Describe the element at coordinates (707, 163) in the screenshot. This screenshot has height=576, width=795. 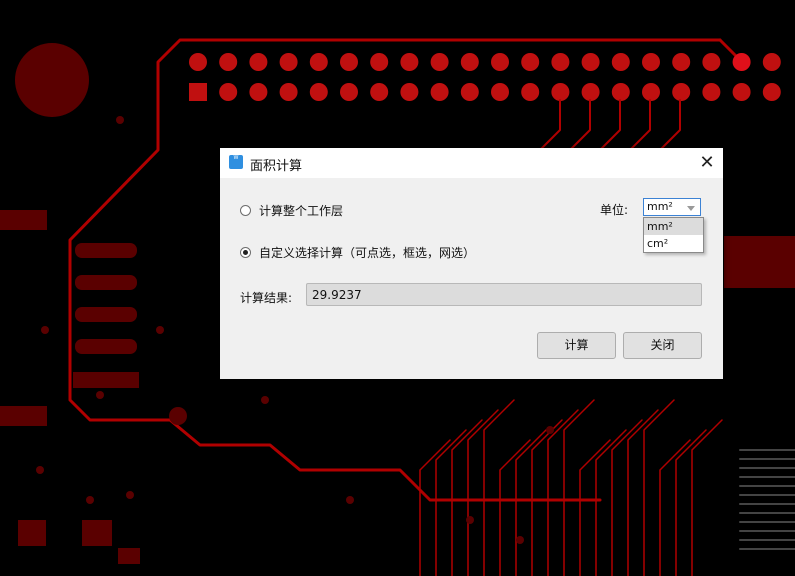
I see `close-icon: ✕` at that location.